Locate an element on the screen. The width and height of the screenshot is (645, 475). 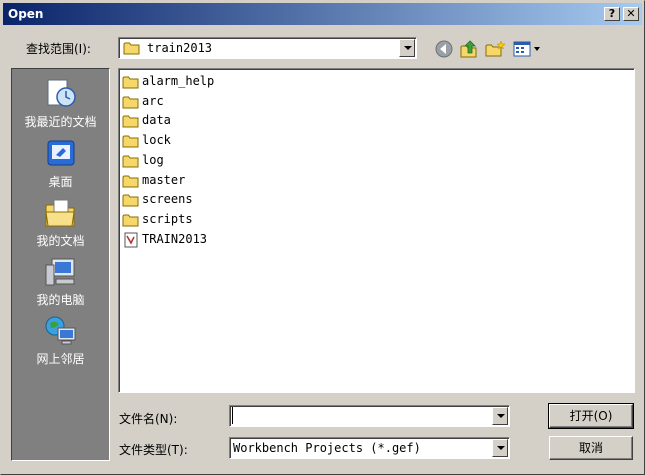
filetype-value: Workbench Projects (*.gef) is located at coordinates (327, 448).